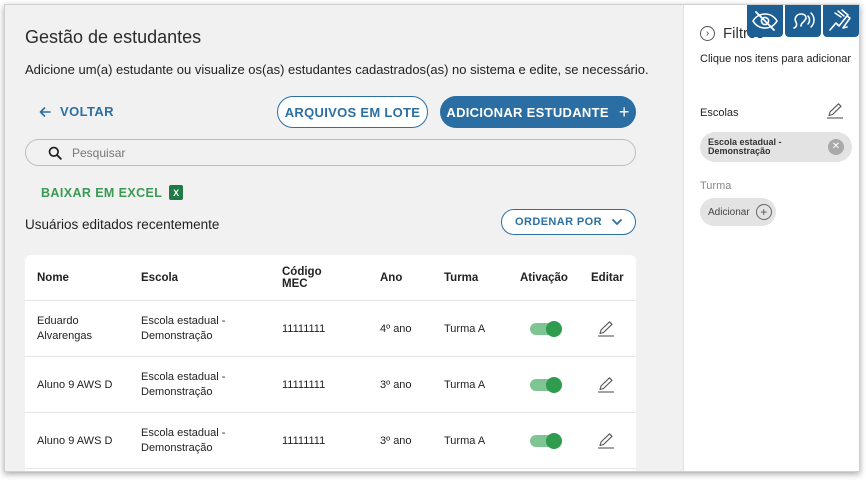 The width and height of the screenshot is (866, 480). I want to click on search-bar, so click(330, 152).